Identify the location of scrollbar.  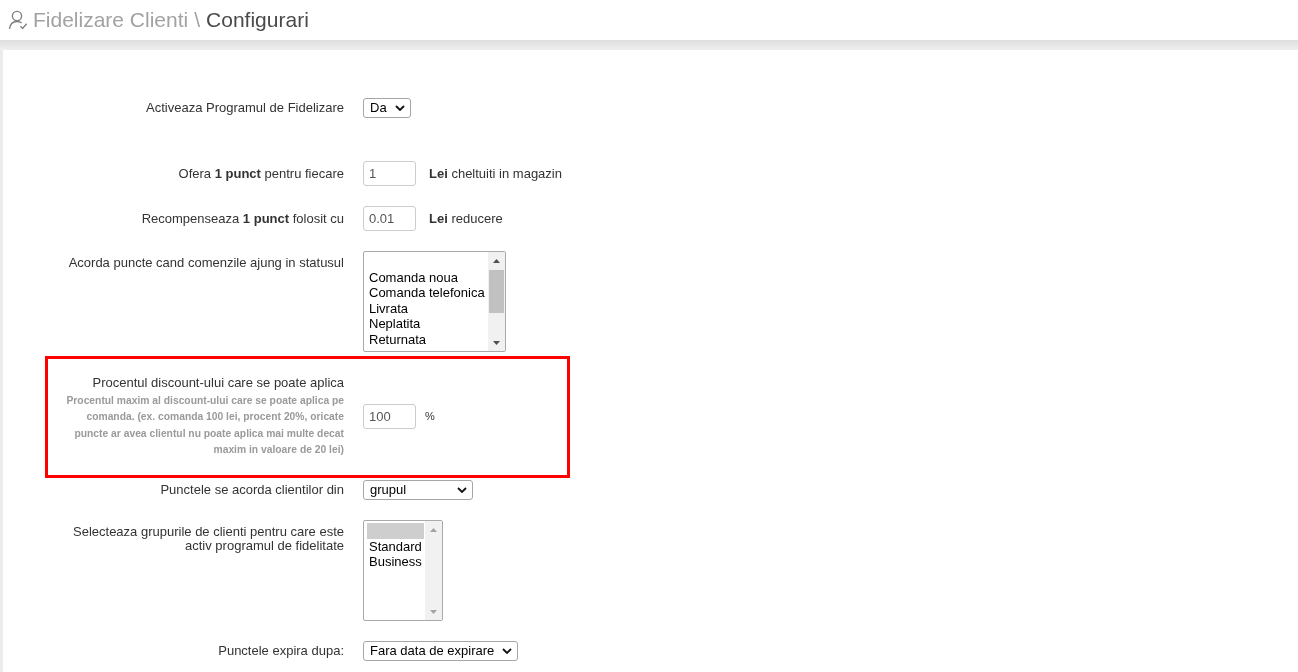
(496, 301).